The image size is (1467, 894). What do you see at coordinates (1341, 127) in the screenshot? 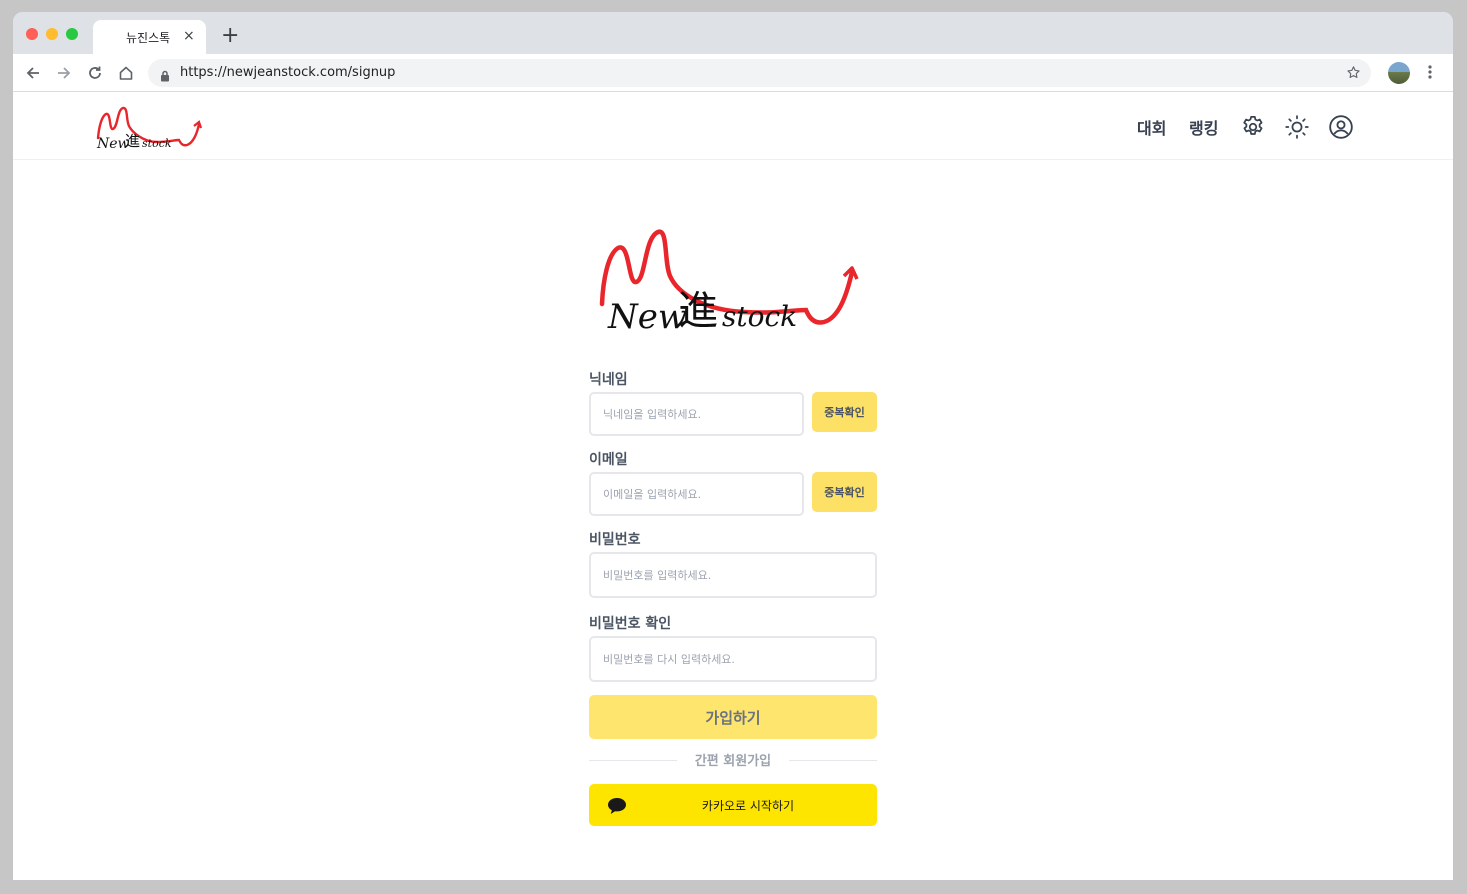
I see `user-circle-icon` at bounding box center [1341, 127].